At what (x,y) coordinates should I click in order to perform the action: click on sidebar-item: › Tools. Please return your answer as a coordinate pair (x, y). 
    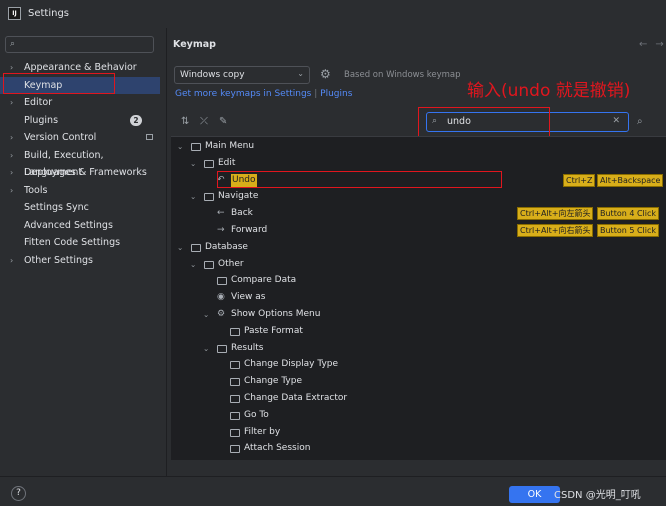
    Looking at the image, I should click on (80, 190).